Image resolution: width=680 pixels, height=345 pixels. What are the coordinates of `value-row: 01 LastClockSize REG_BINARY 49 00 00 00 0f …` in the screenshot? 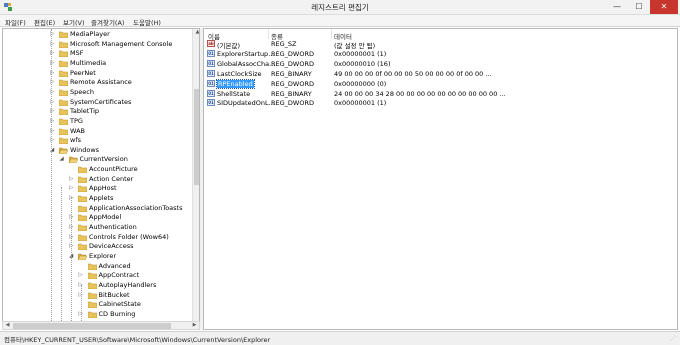 It's located at (439, 74).